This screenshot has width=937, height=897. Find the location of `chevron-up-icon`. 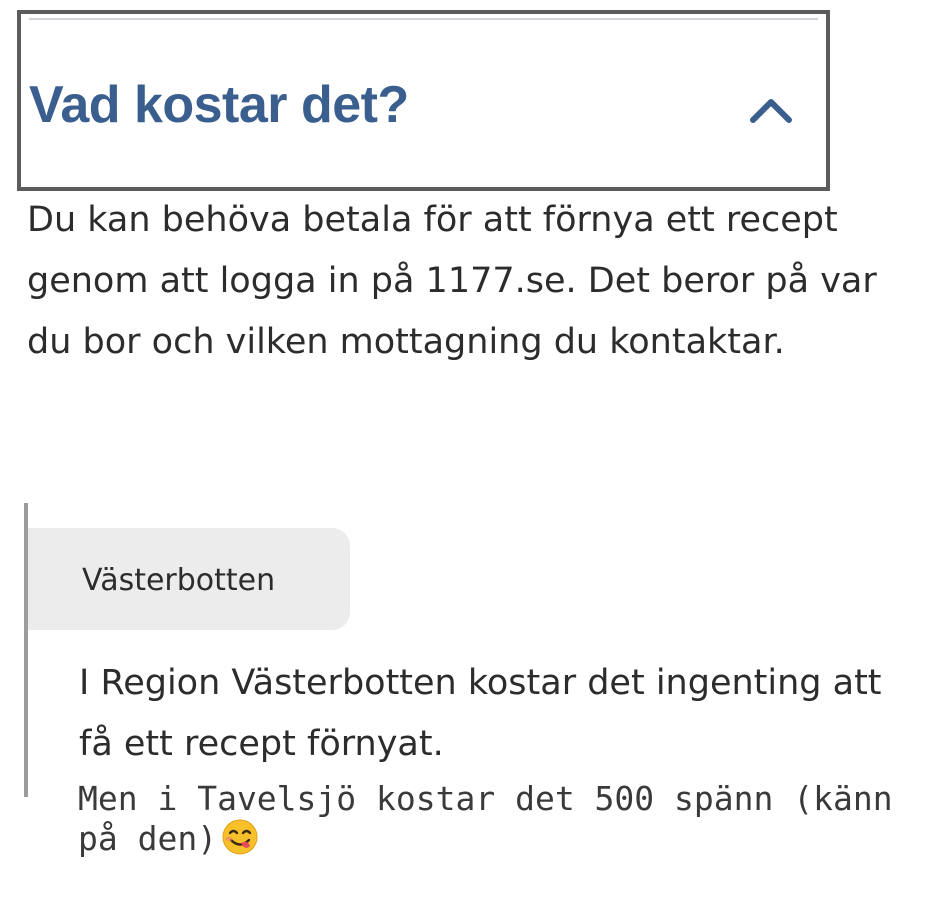

chevron-up-icon is located at coordinates (771, 109).